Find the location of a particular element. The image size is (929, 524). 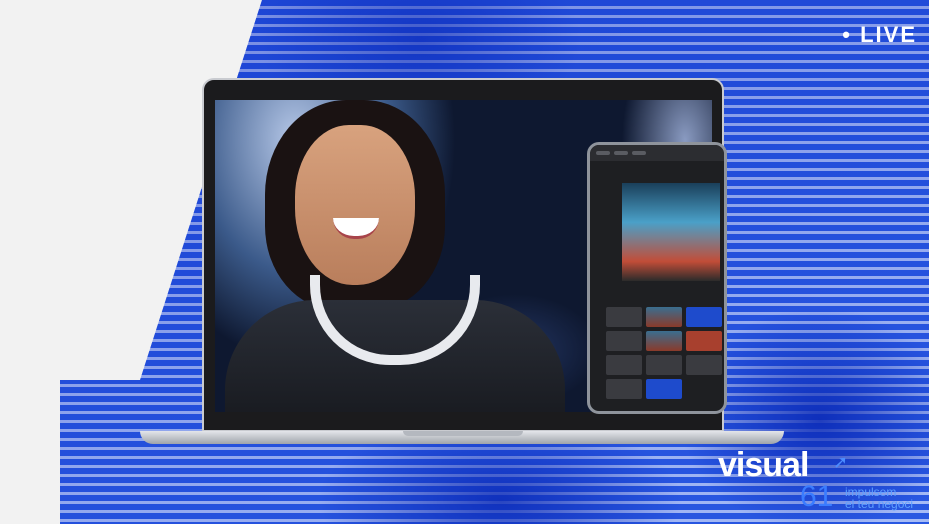

logo-wordmark: visual is located at coordinates (763, 465).